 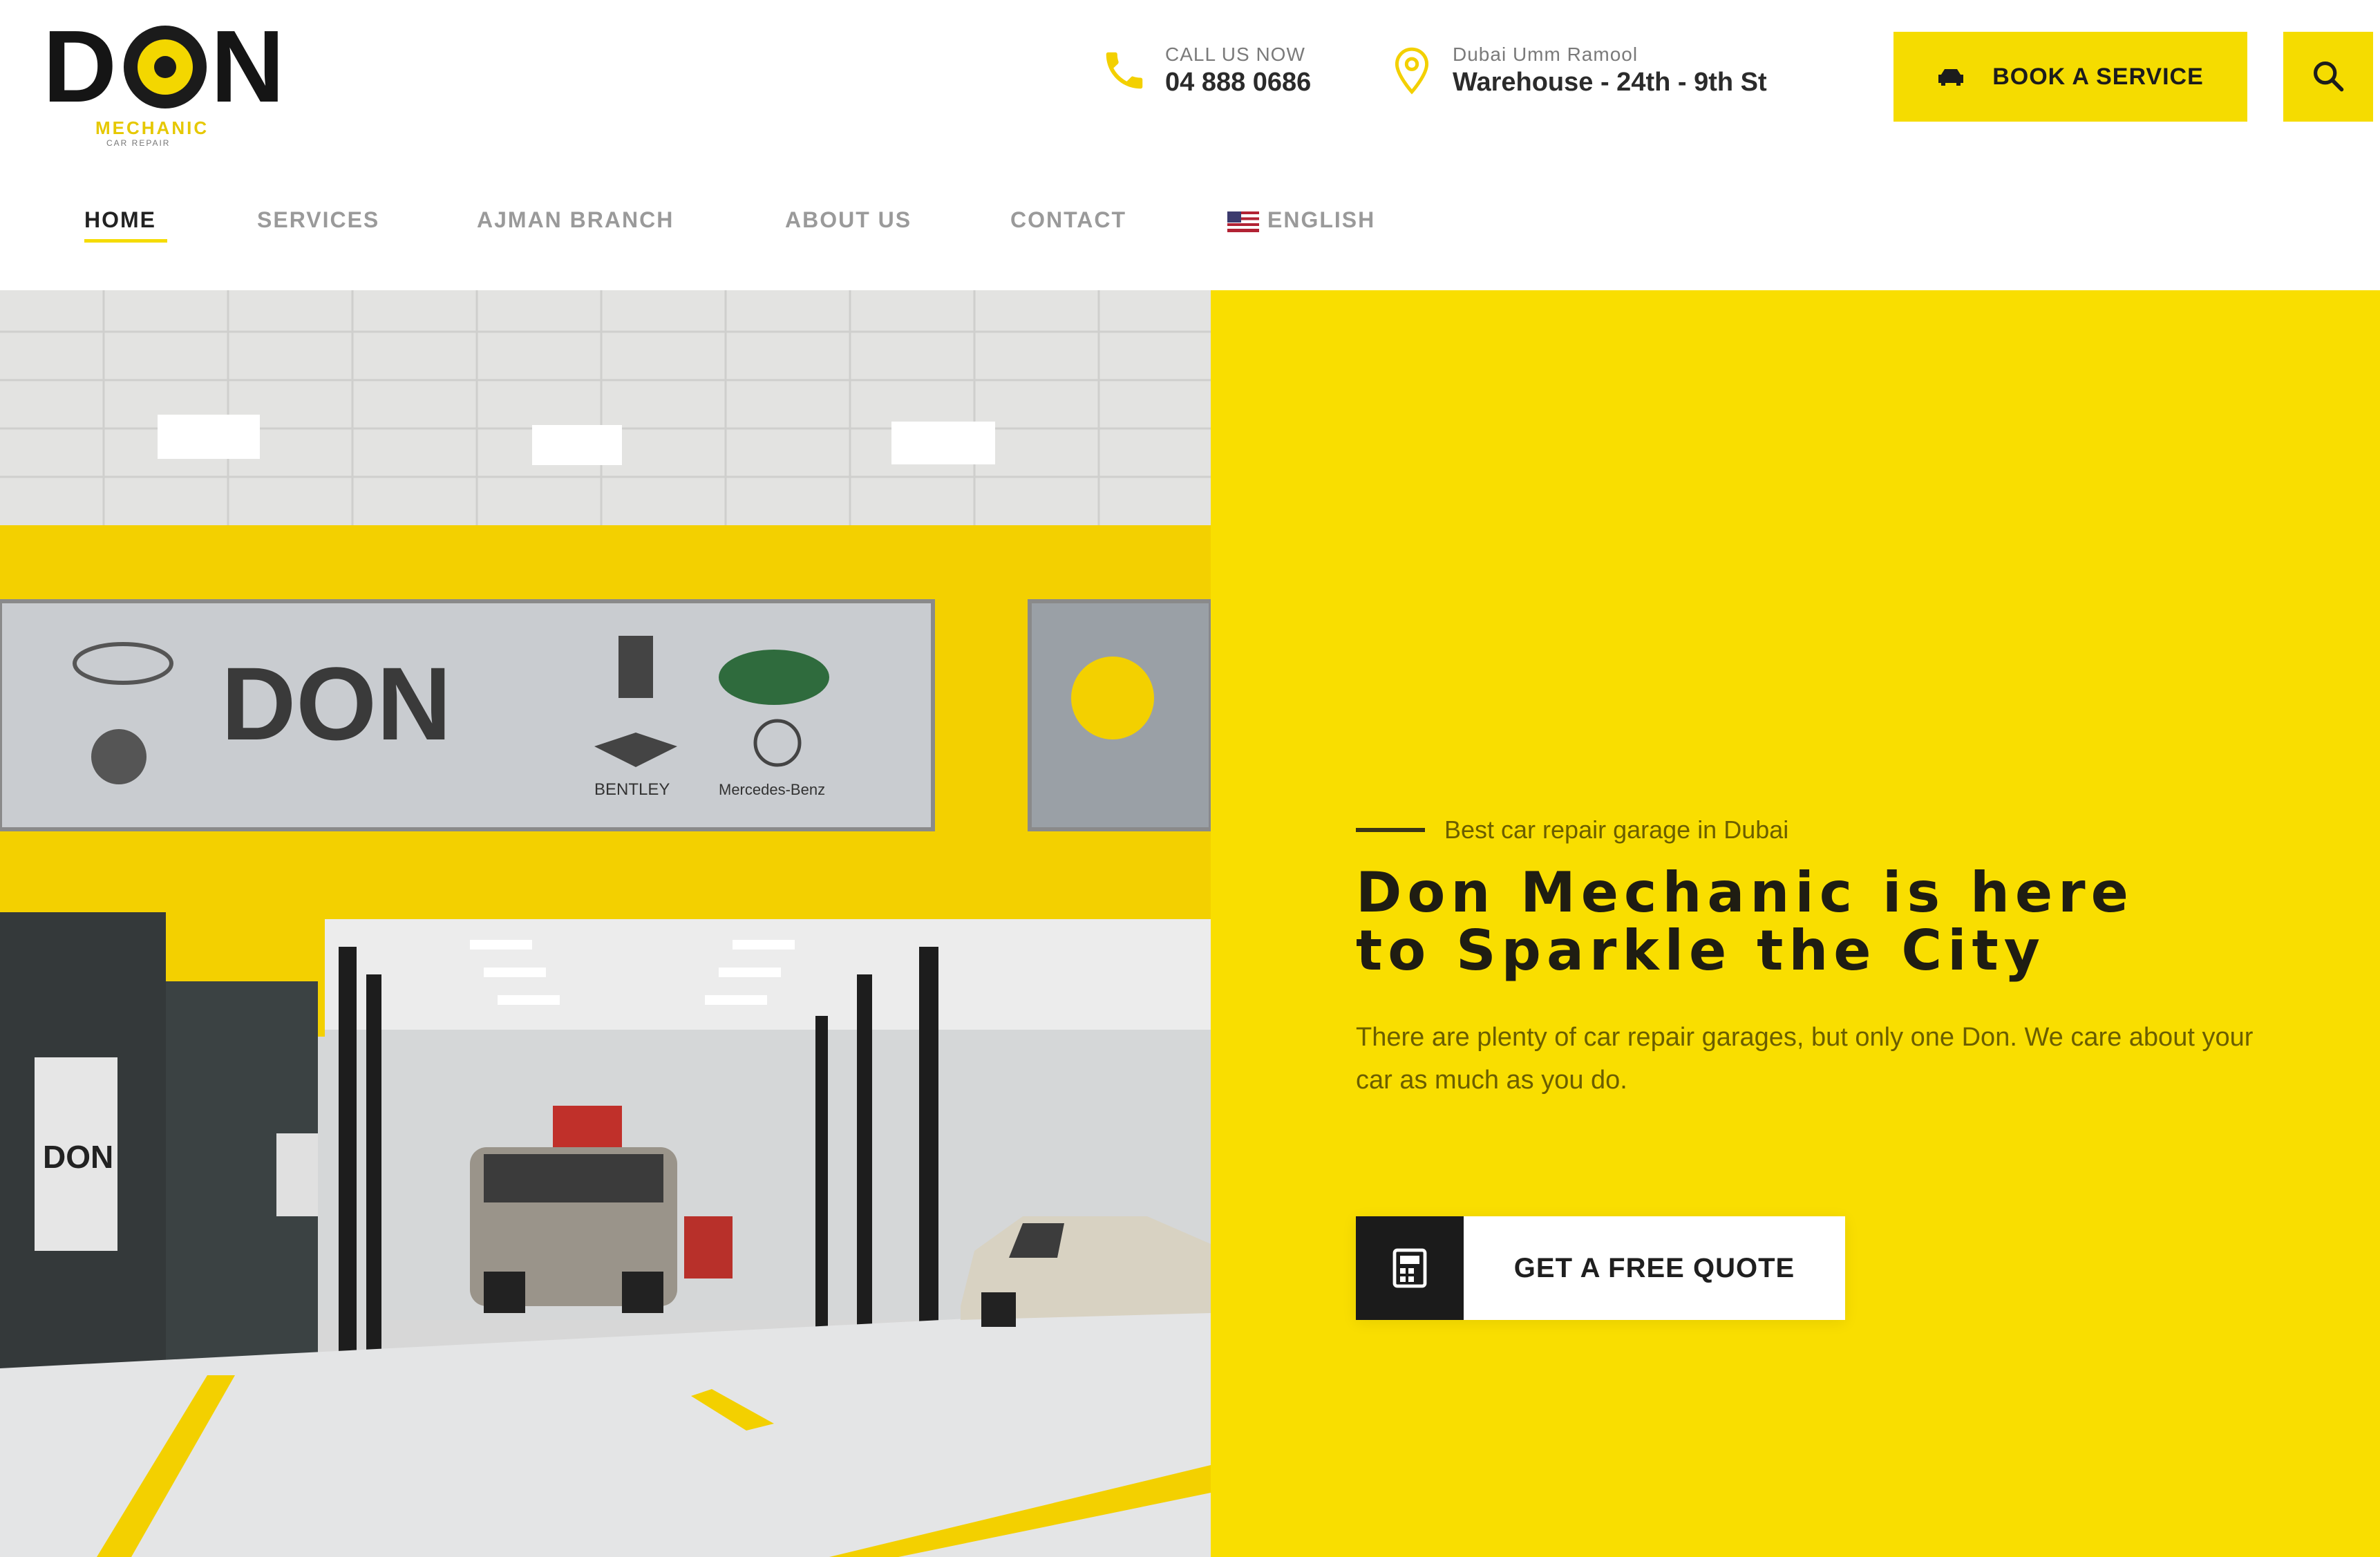 I want to click on logo-wheel-icon, so click(x=165, y=67).